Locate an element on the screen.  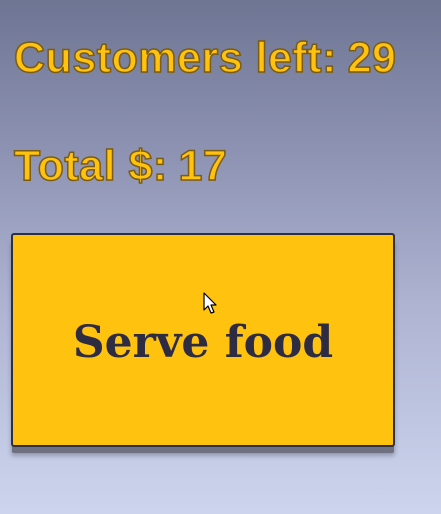
customers-left-label: Customers left: is located at coordinates (175, 58).